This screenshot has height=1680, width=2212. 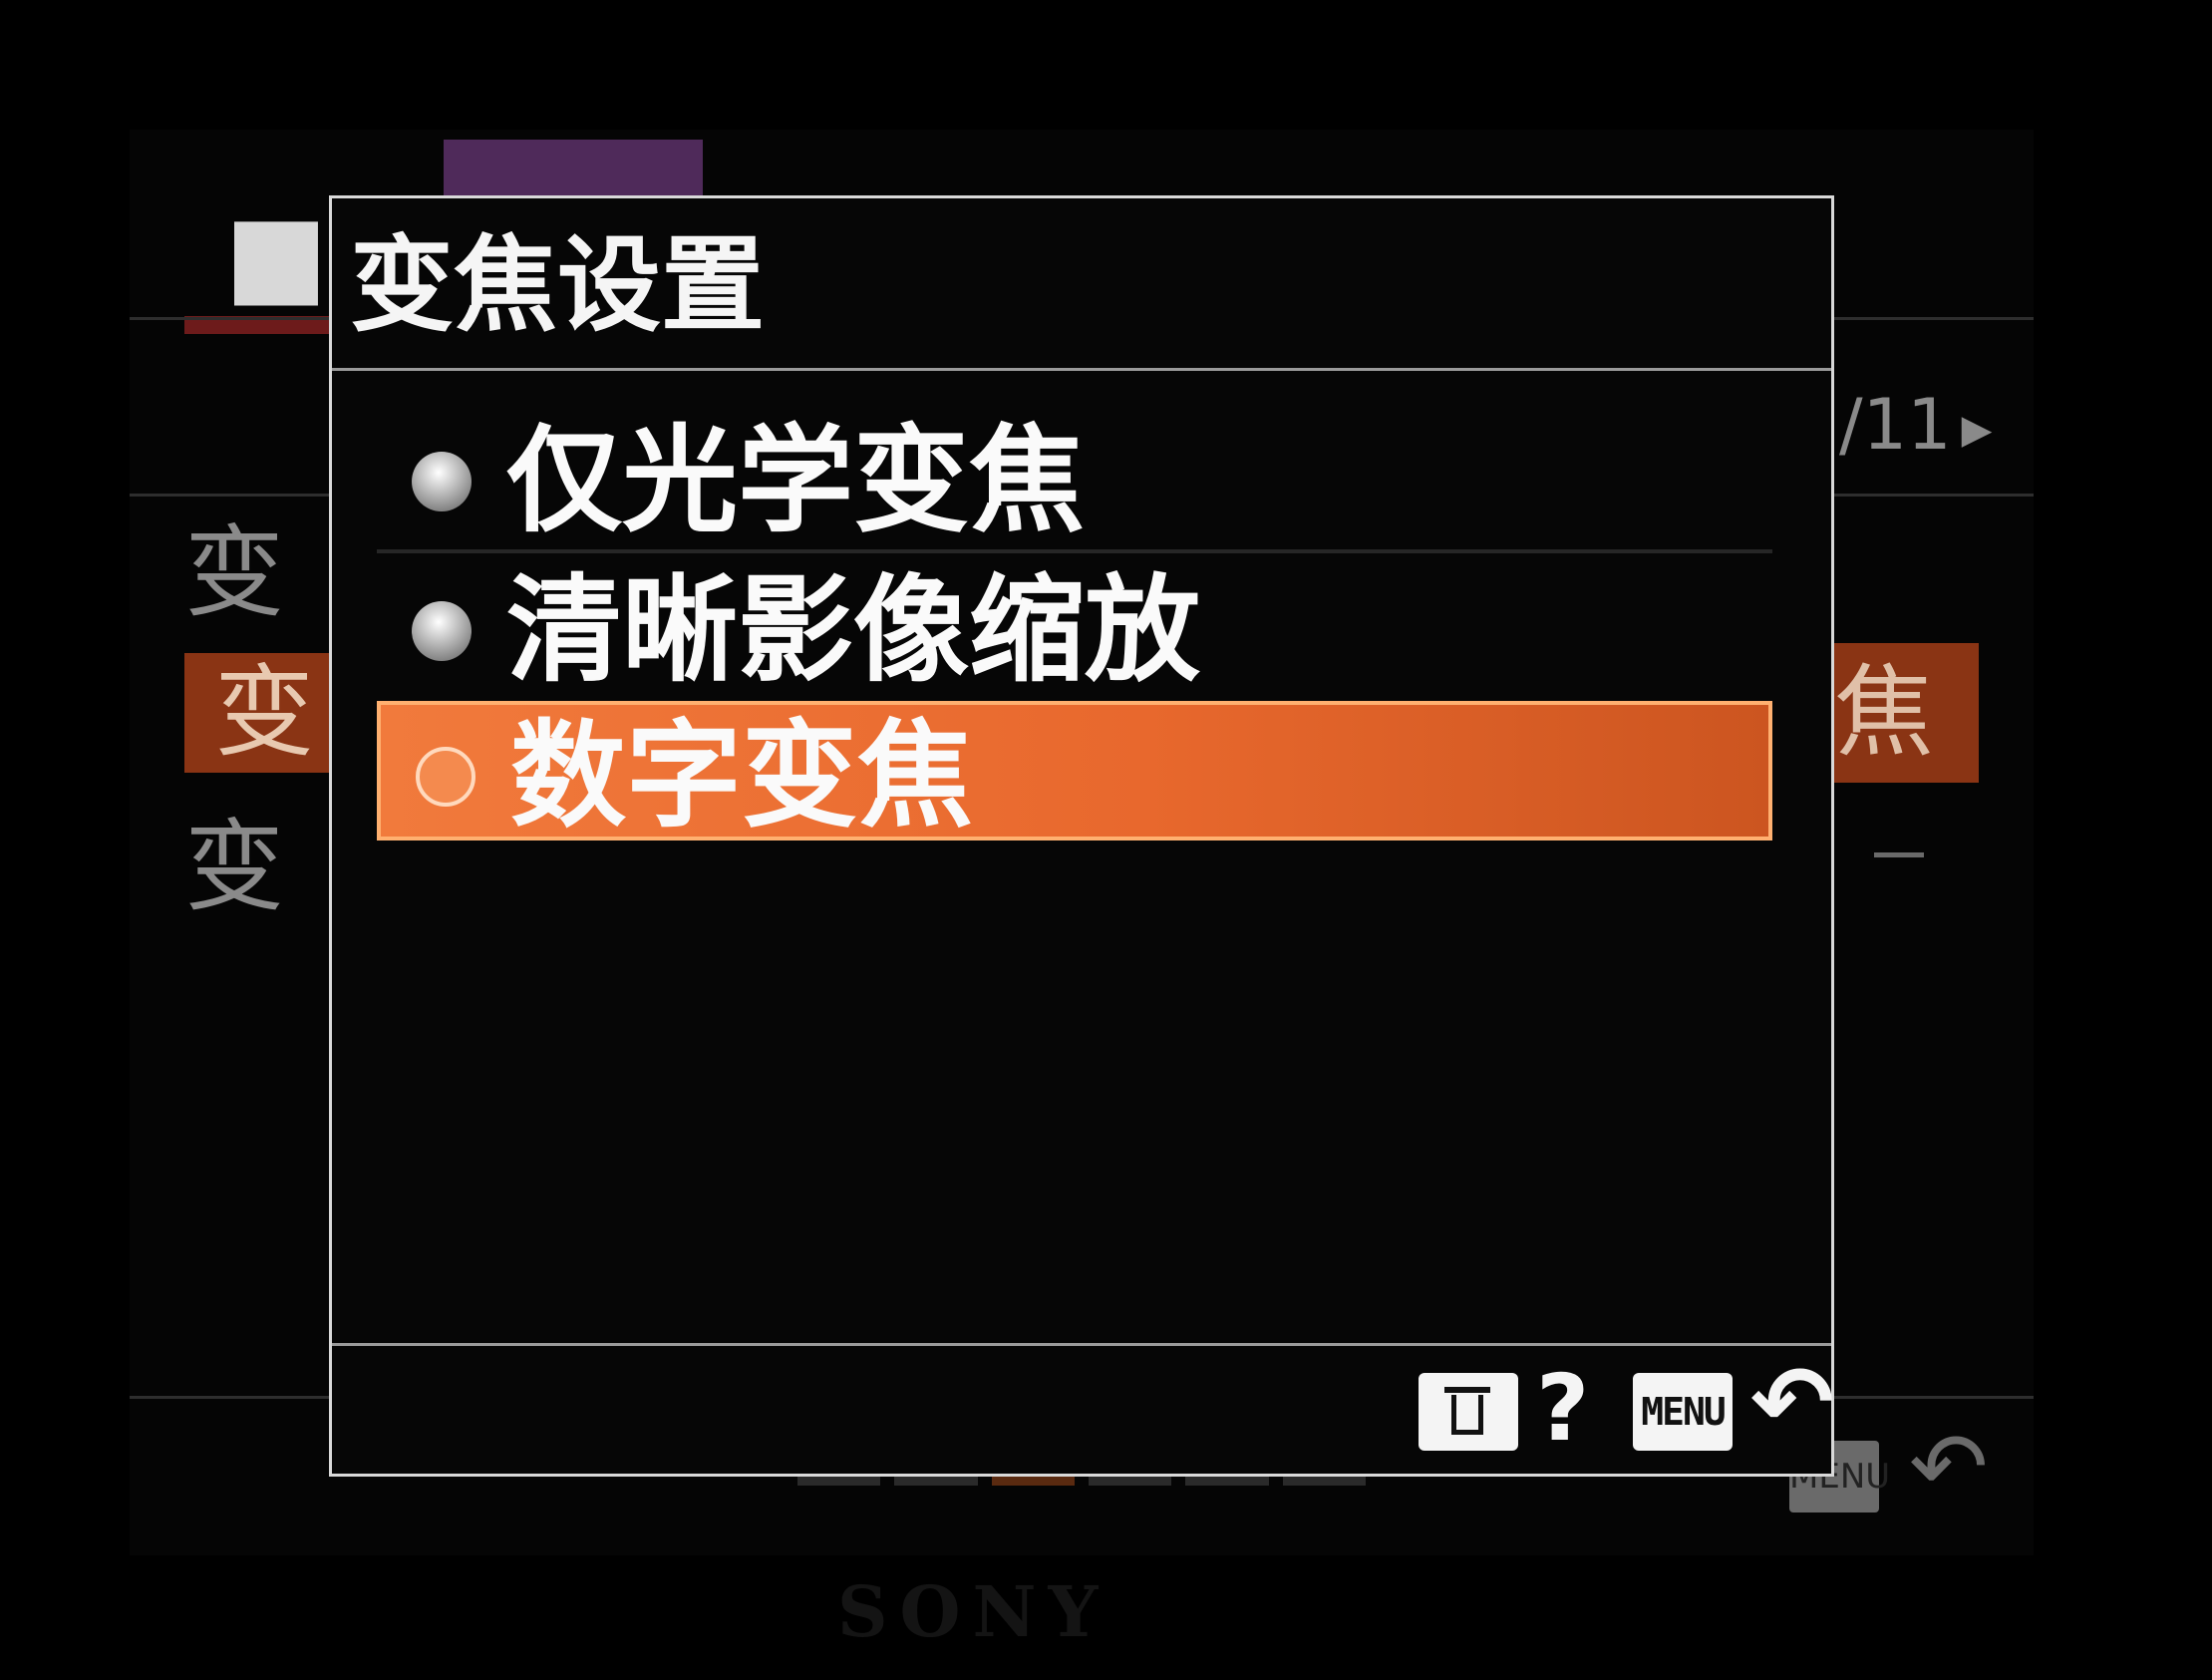 I want to click on option-optical-zoom-only: 仅光学变焦, so click(x=1074, y=479).